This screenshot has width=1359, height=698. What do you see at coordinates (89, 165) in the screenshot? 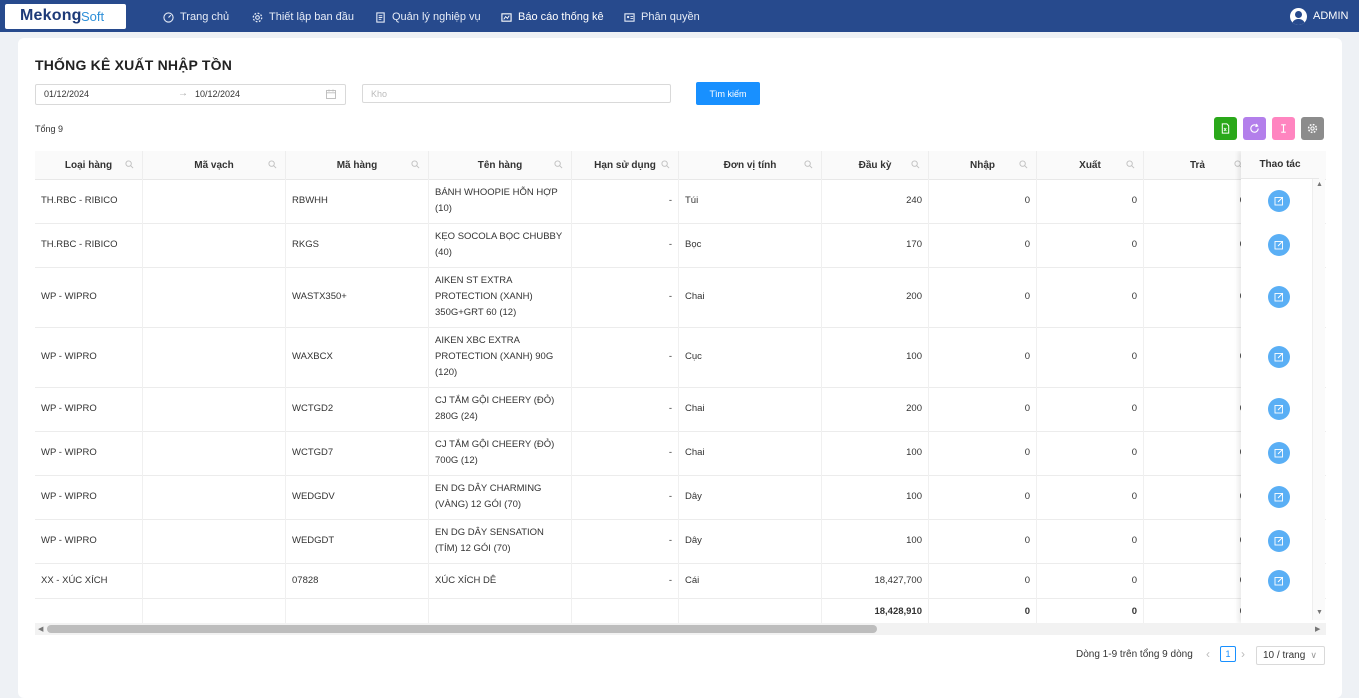
I see `col-loai-hang: Loại hàng` at bounding box center [89, 165].